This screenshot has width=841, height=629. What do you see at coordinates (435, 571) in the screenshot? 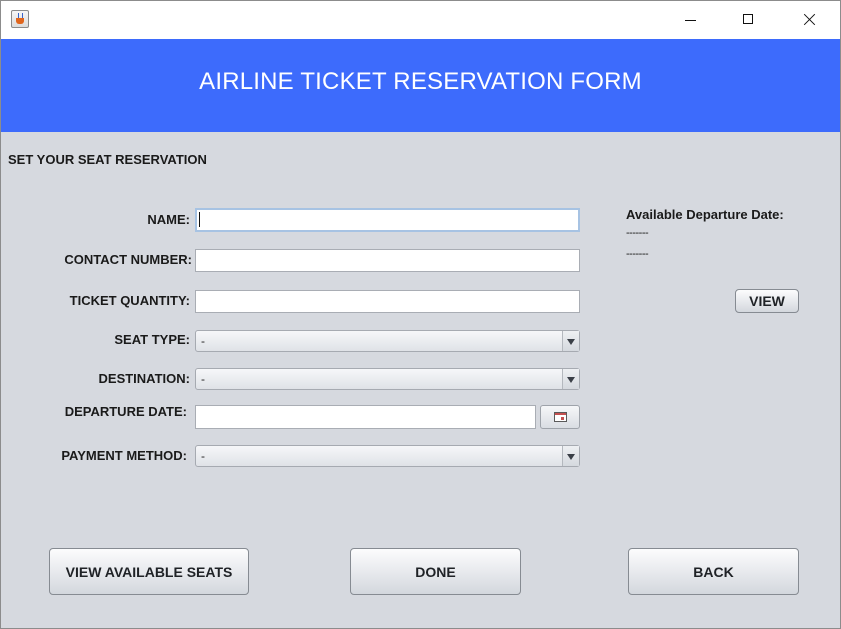
I see `done-button: DONE` at bounding box center [435, 571].